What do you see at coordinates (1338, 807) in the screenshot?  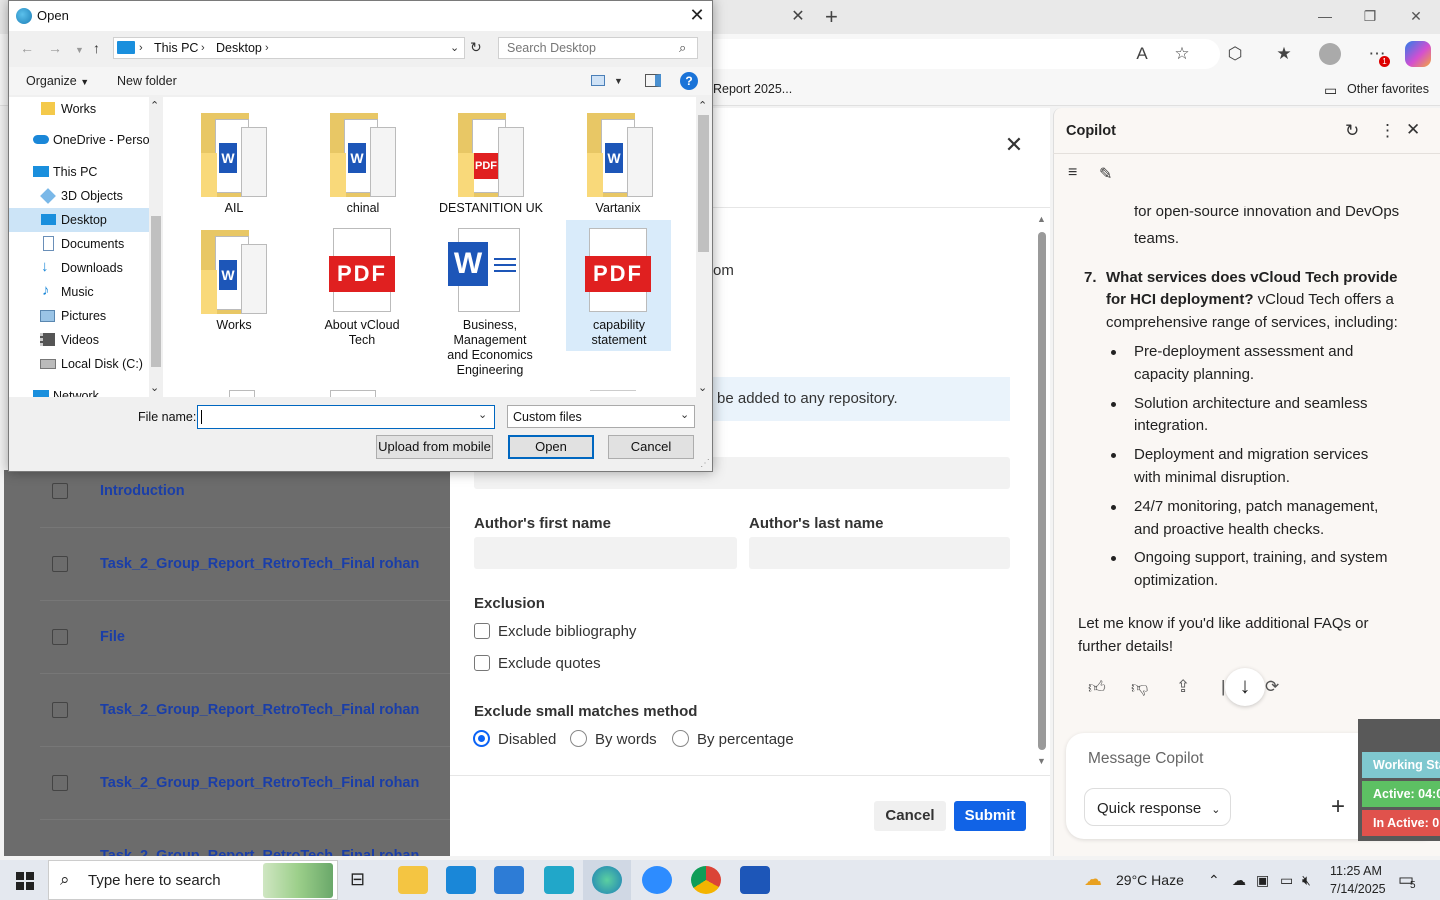 I see `add-icon: +` at bounding box center [1338, 807].